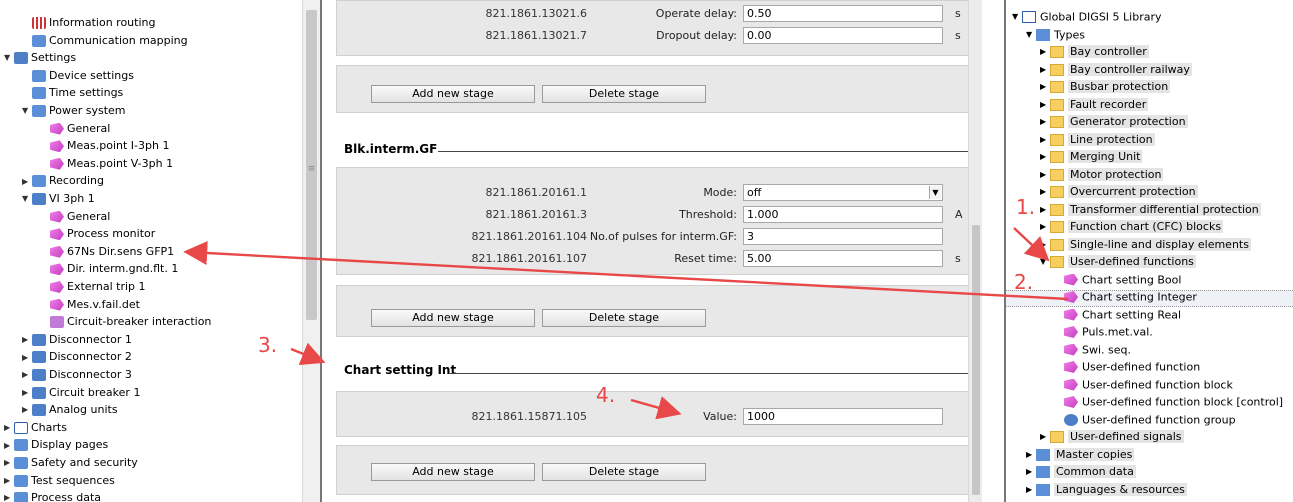 This screenshot has width=1293, height=502. I want to click on tree-item: Process monitor, so click(97, 234).